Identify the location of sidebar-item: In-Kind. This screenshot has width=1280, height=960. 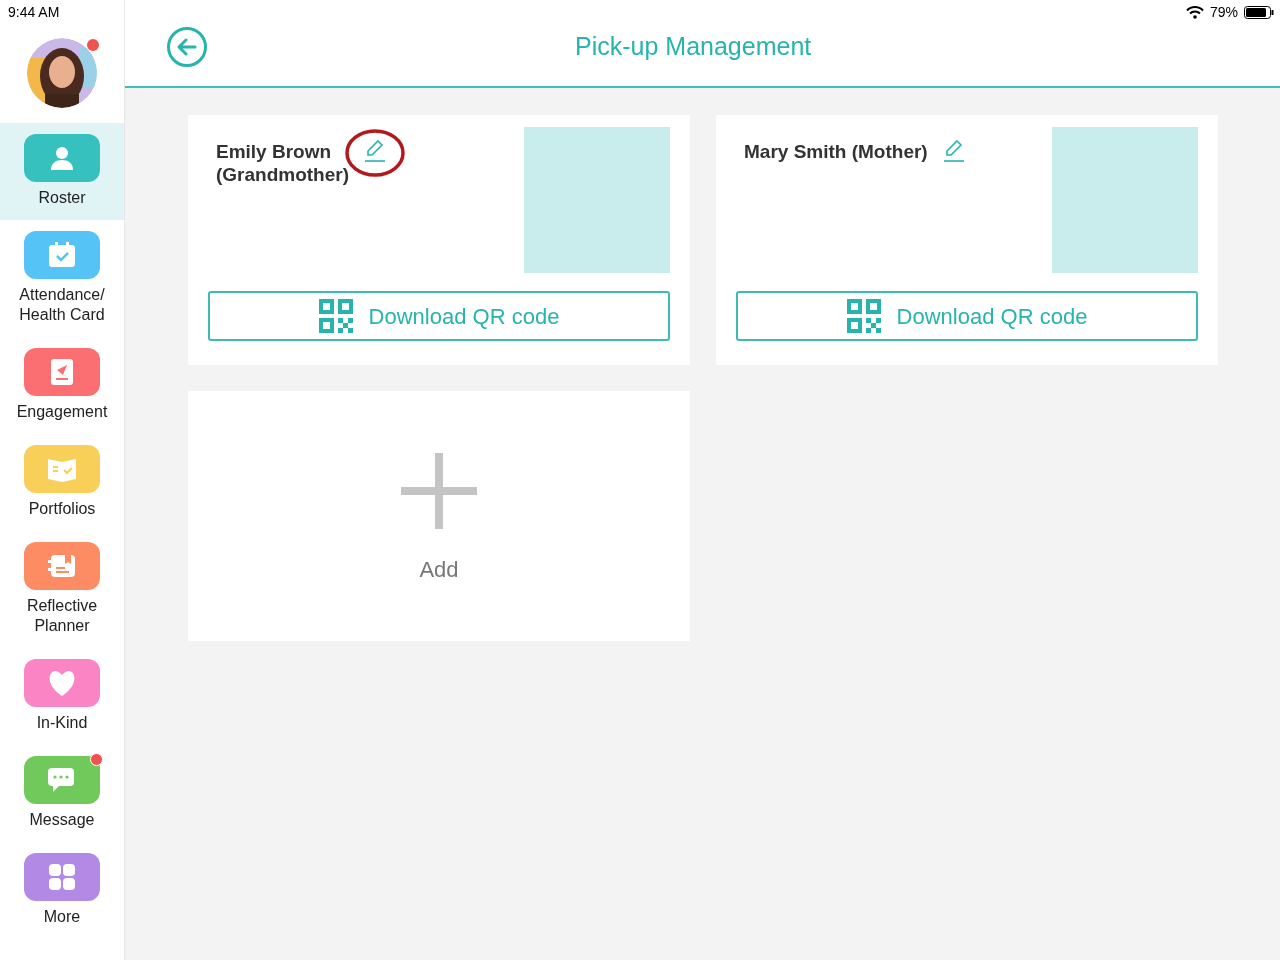
(62, 696).